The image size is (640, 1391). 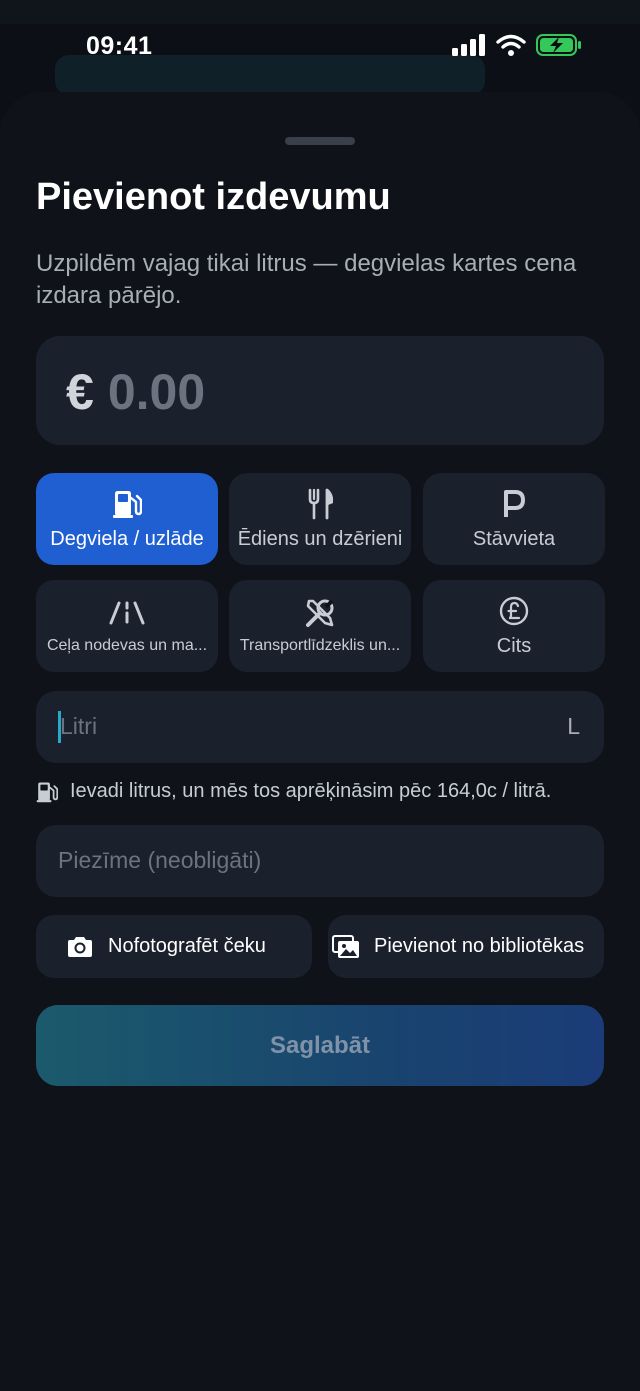 I want to click on category-fuel: Degviela / uzlāde, so click(x=127, y=519).